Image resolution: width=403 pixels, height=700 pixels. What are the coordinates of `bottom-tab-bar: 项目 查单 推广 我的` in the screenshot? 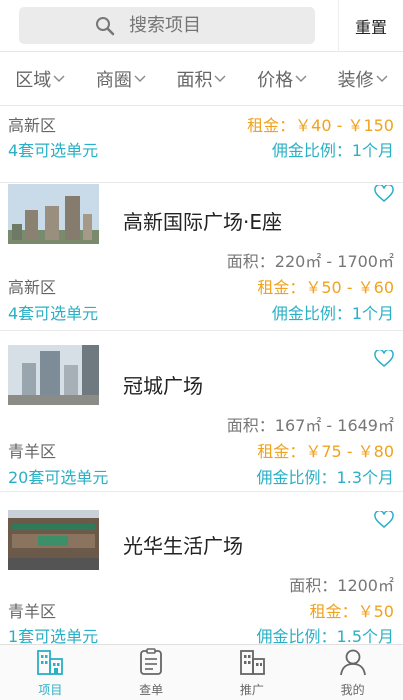 It's located at (201, 672).